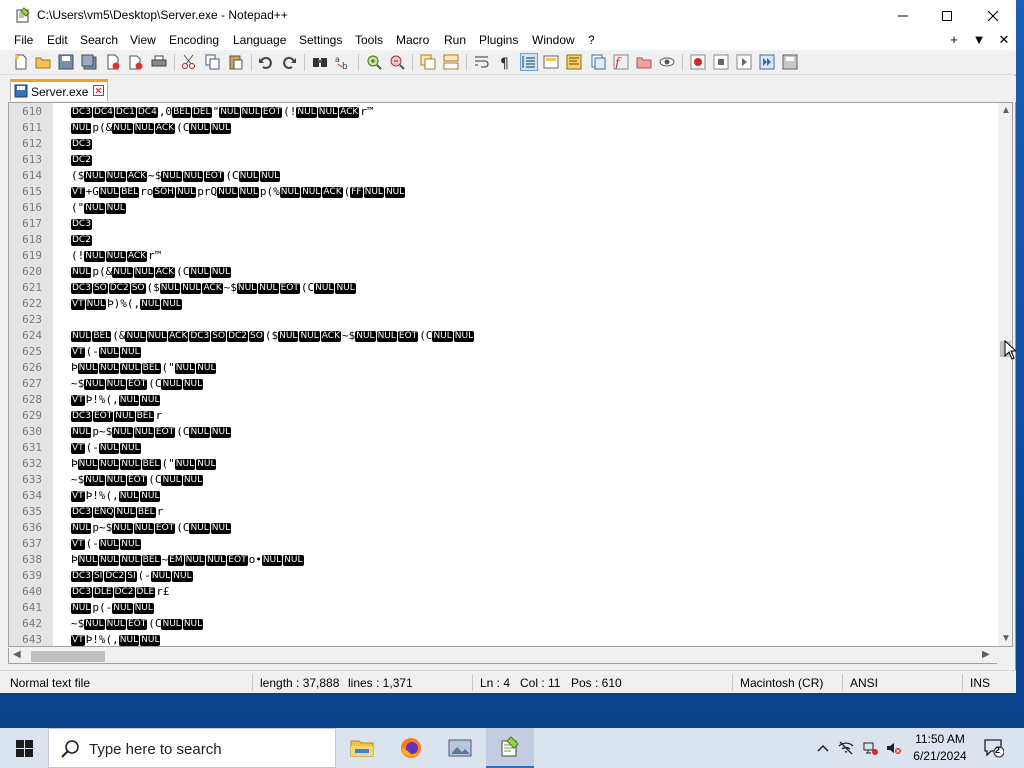  I want to click on status-encoding: ANSI, so click(864, 683).